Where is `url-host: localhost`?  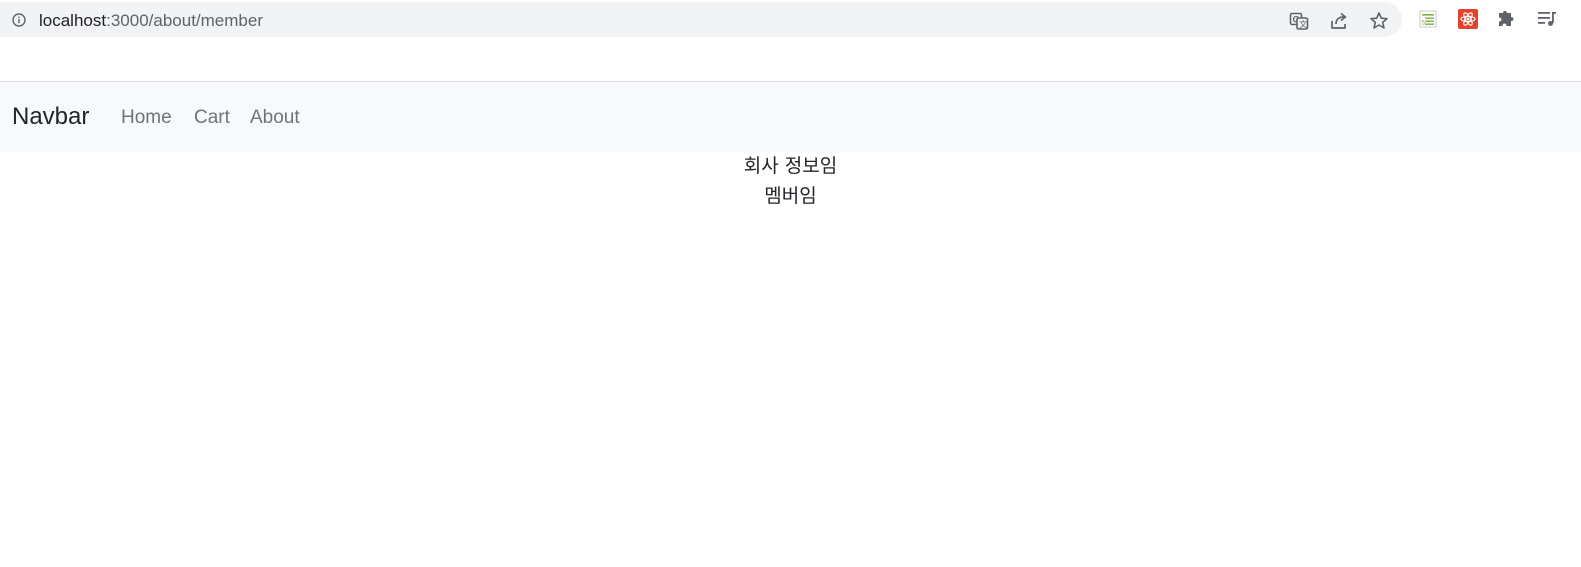
url-host: localhost is located at coordinates (73, 20).